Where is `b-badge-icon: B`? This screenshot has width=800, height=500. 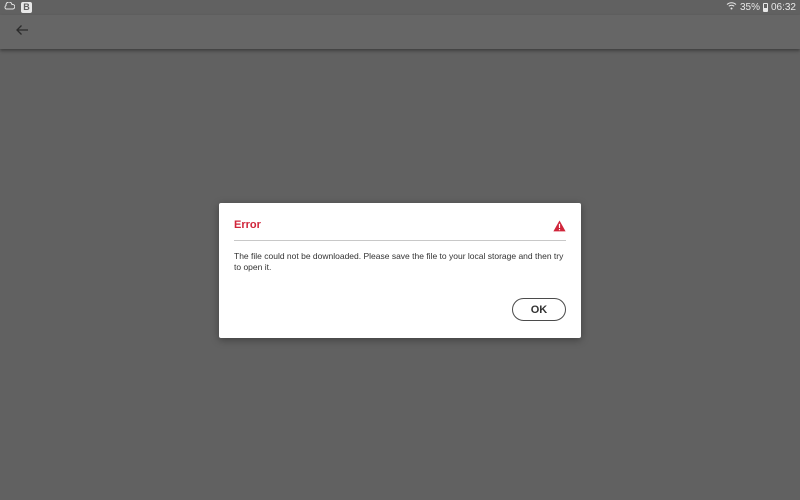 b-badge-icon: B is located at coordinates (26, 7).